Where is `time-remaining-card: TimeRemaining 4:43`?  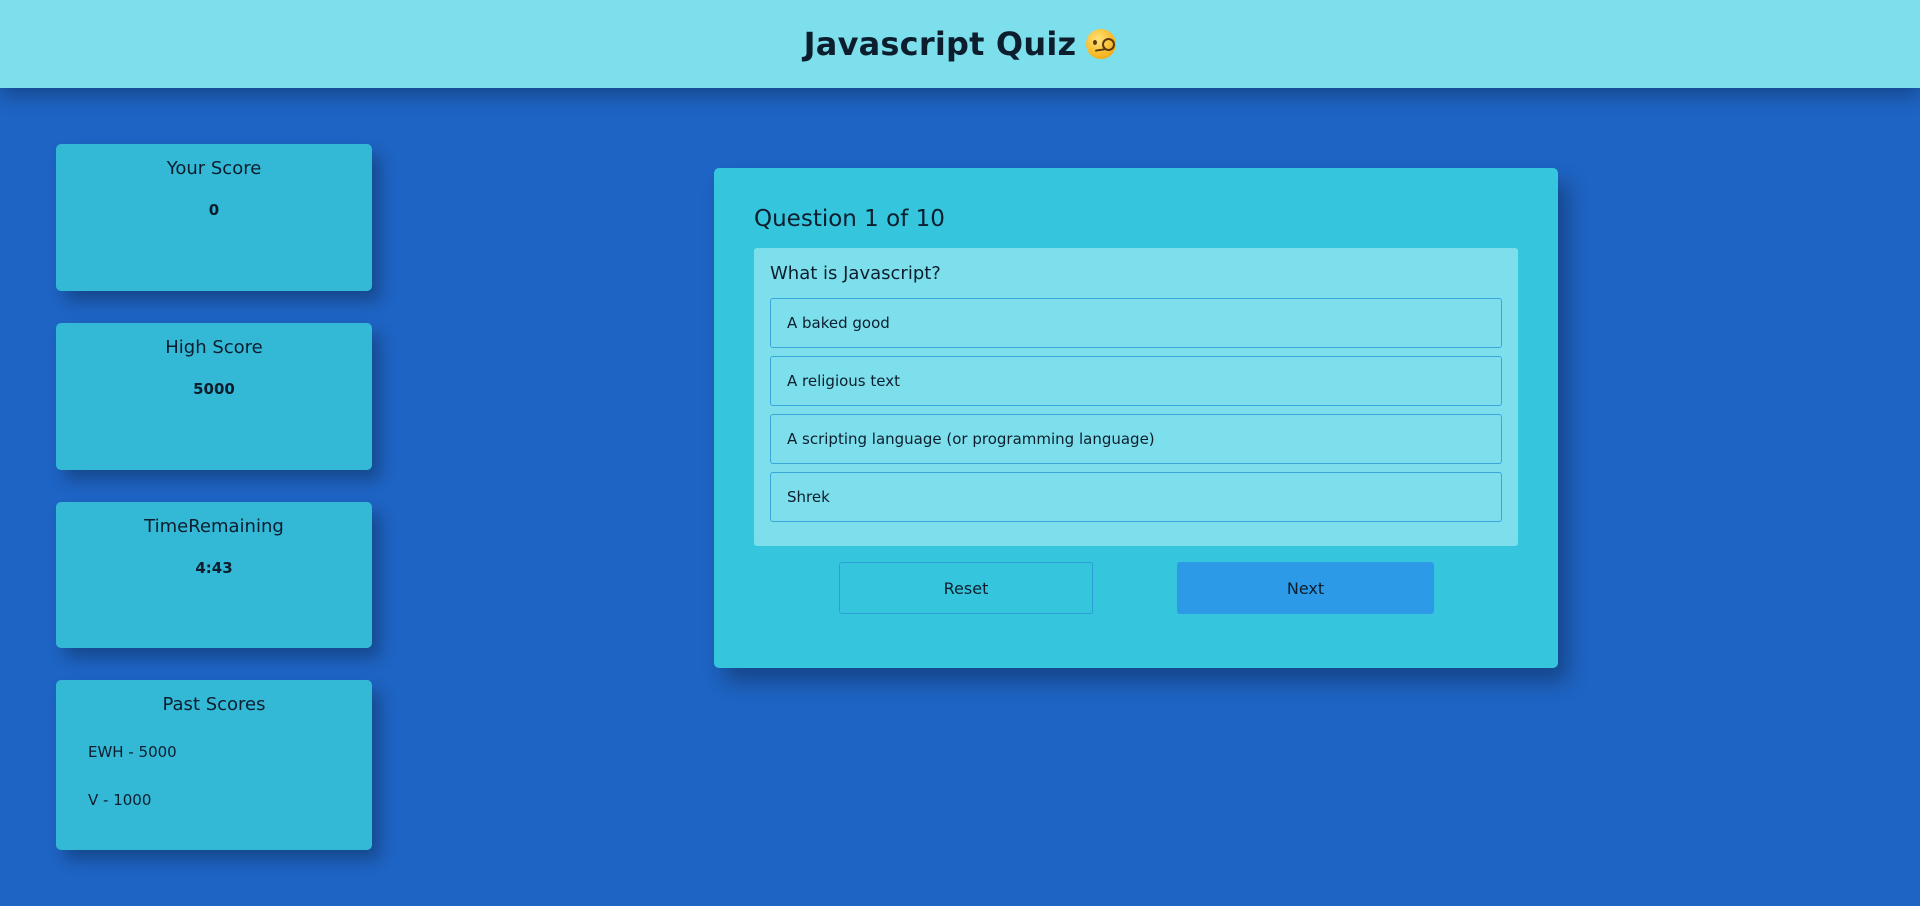
time-remaining-card: TimeRemaining 4:43 is located at coordinates (214, 575).